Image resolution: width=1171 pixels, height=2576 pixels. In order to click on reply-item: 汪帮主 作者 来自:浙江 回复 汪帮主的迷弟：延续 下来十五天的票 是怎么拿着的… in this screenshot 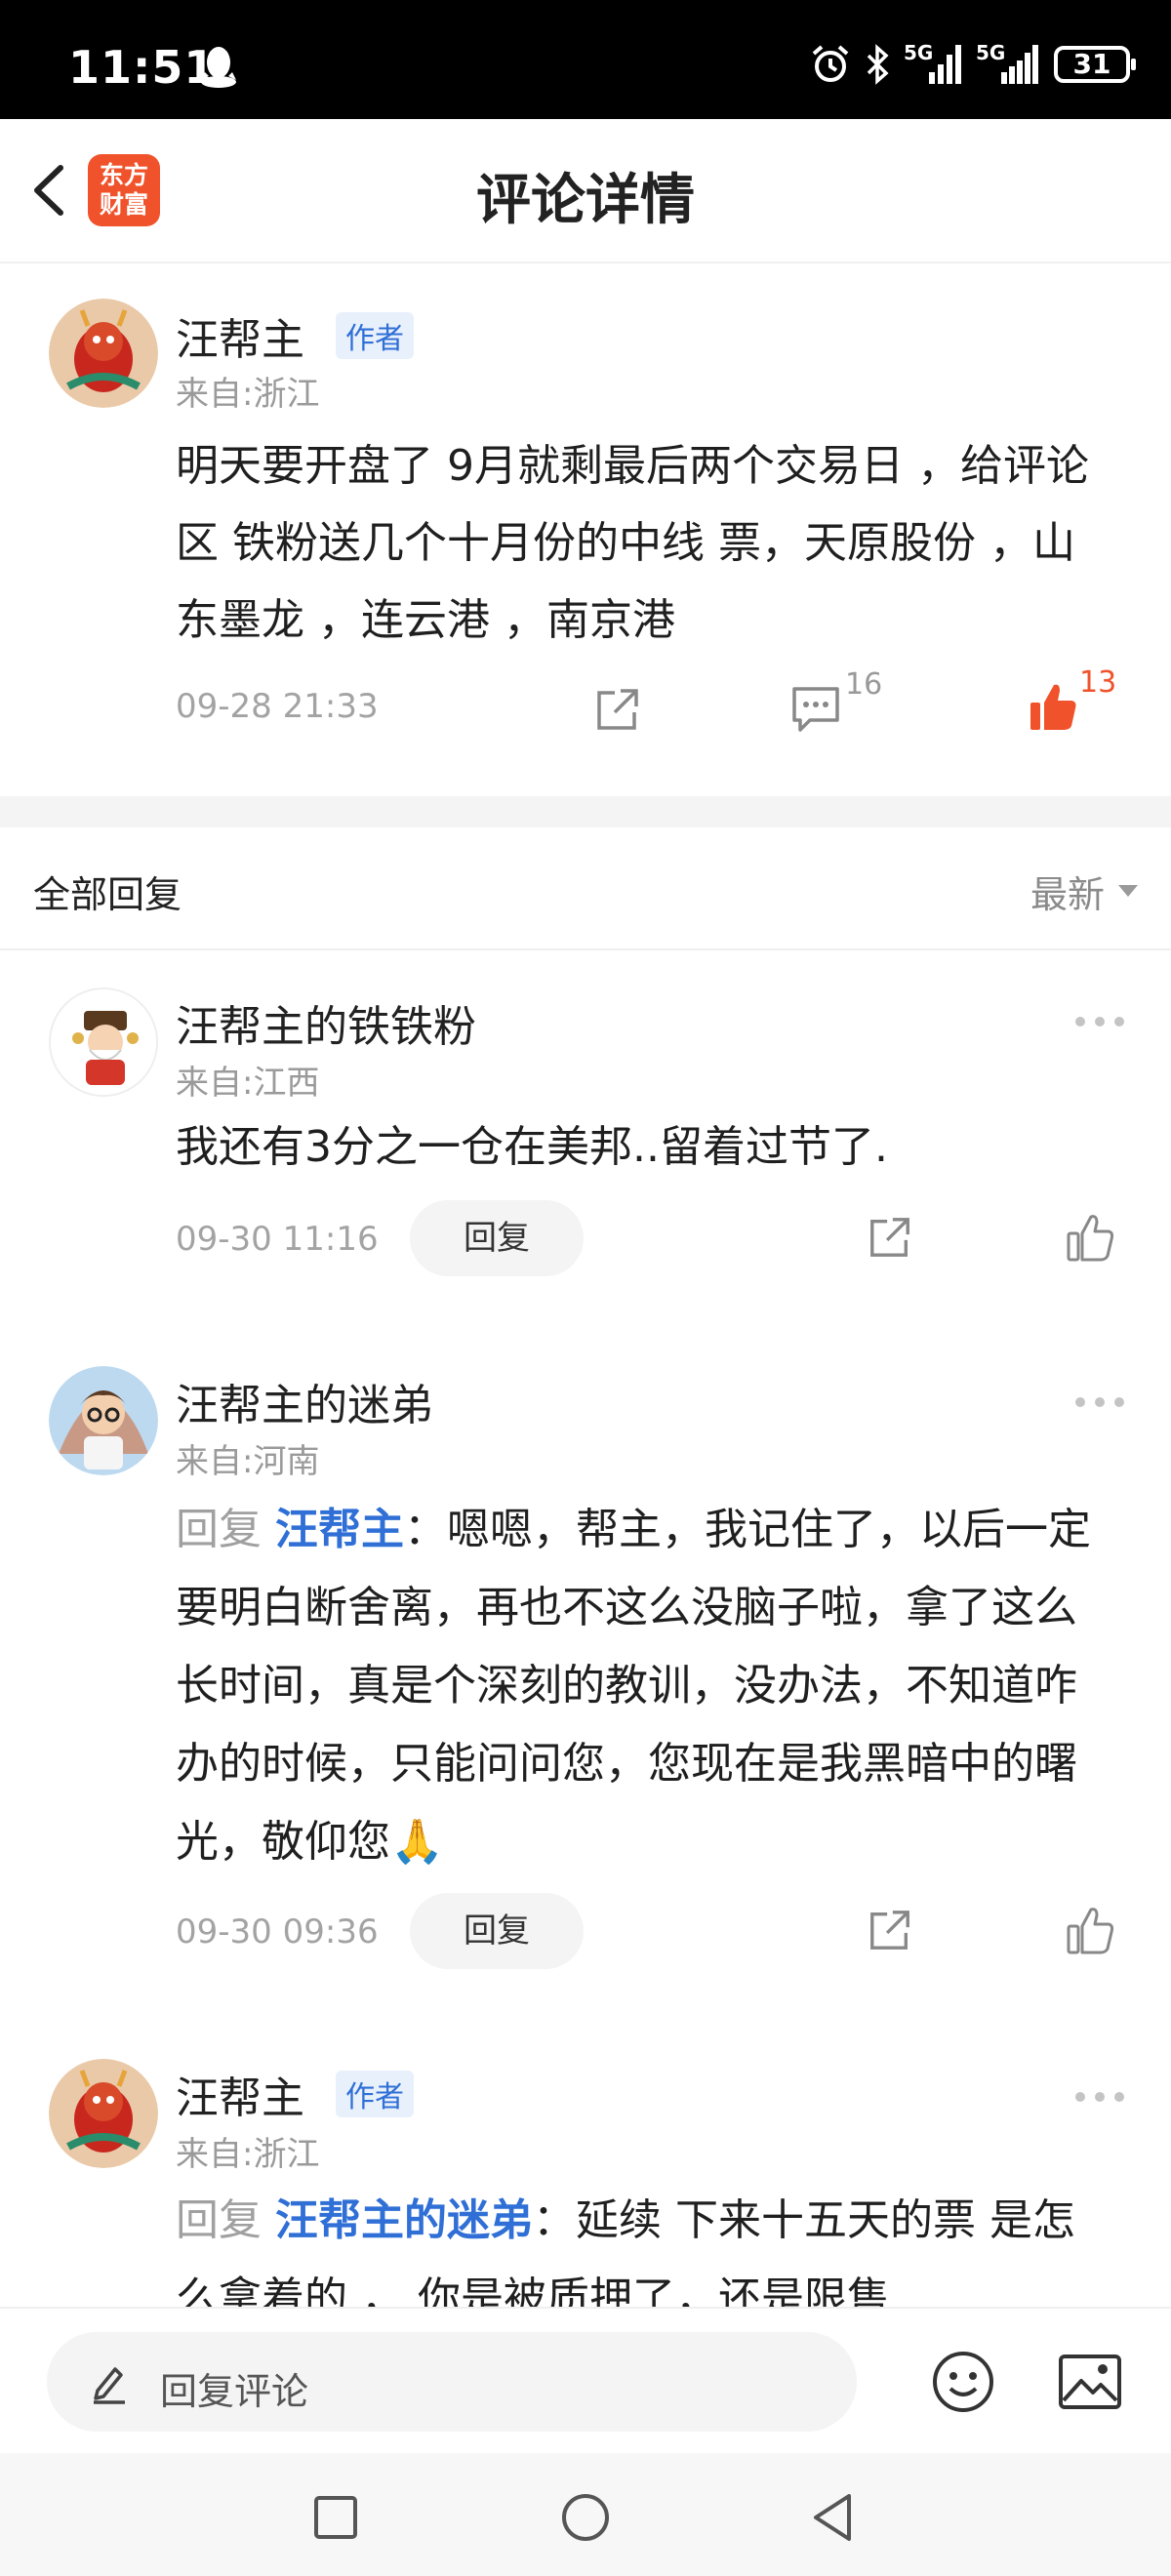, I will do `click(585, 2162)`.